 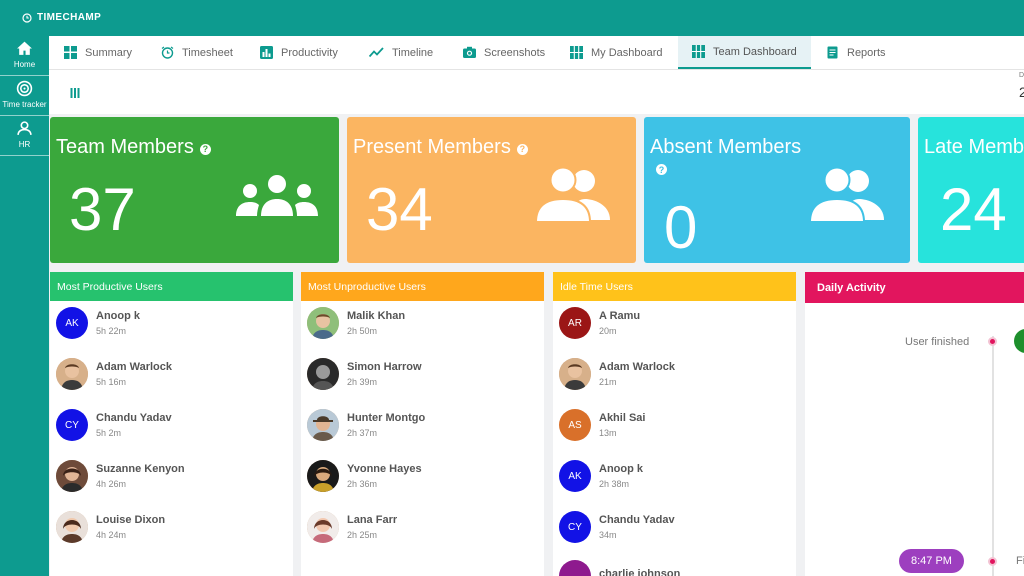 What do you see at coordinates (491, 190) in the screenshot?
I see `present-members-card: Present Members ? 34` at bounding box center [491, 190].